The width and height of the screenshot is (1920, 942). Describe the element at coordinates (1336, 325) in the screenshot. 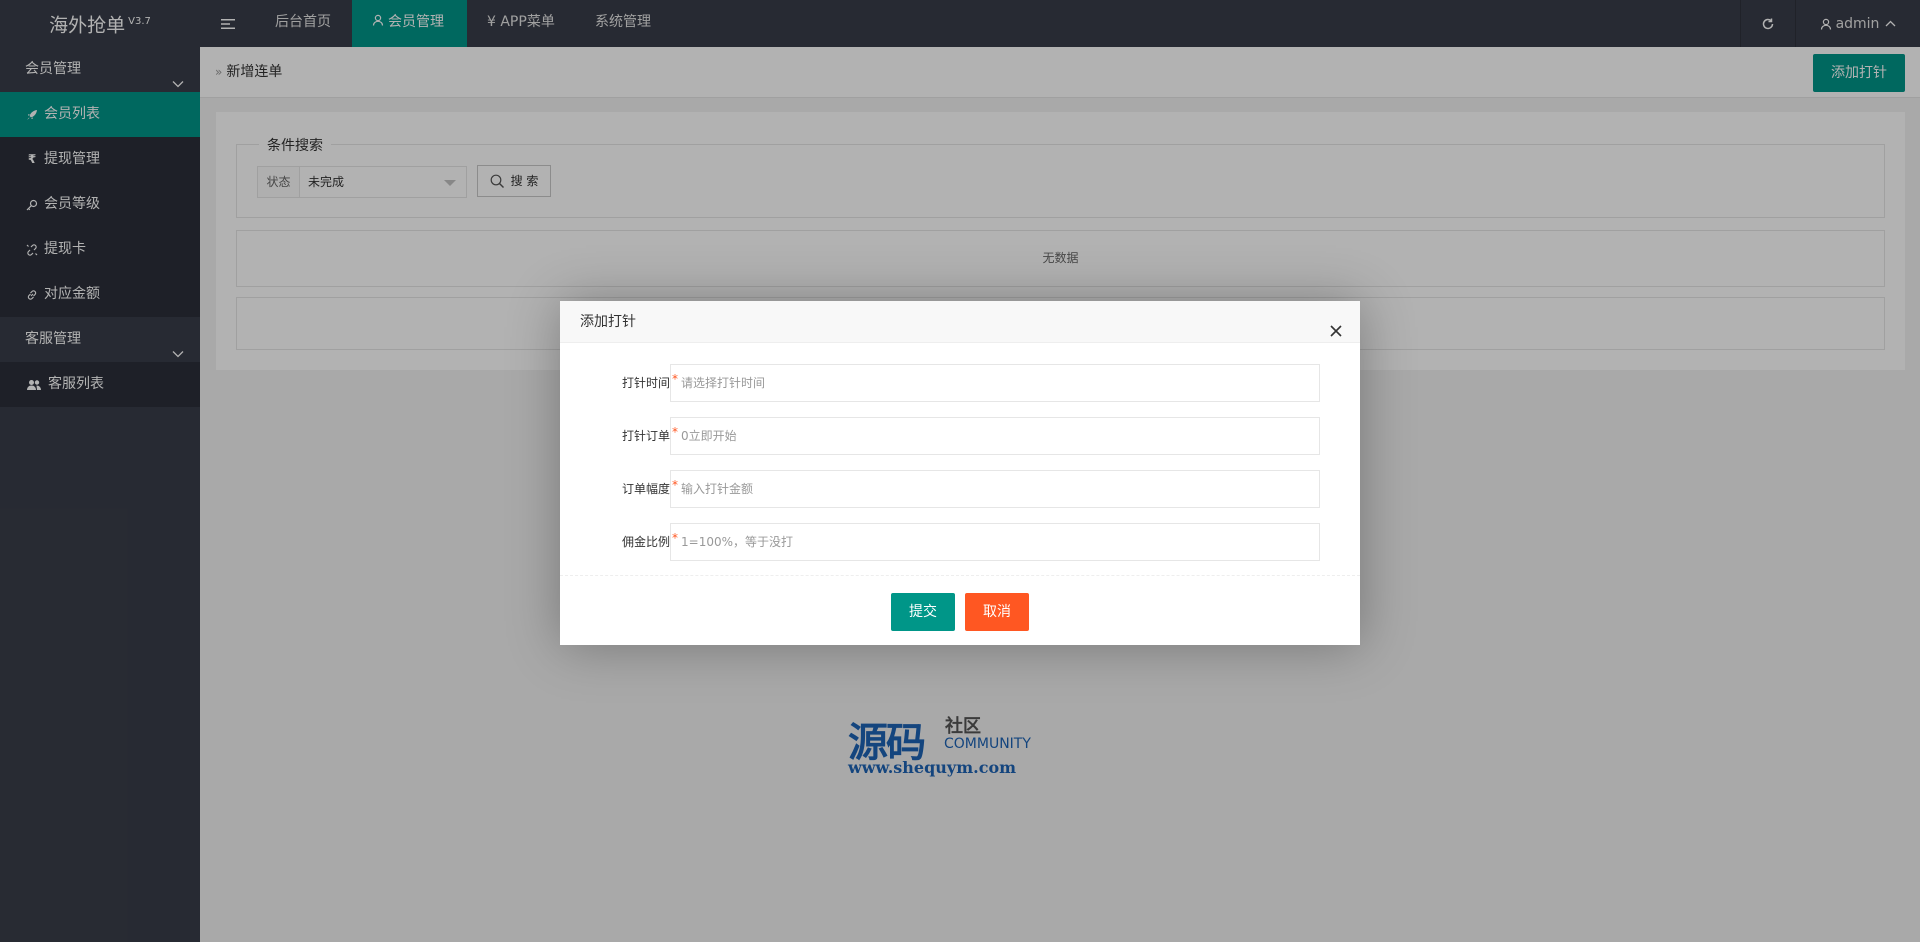

I see `close-icon` at that location.